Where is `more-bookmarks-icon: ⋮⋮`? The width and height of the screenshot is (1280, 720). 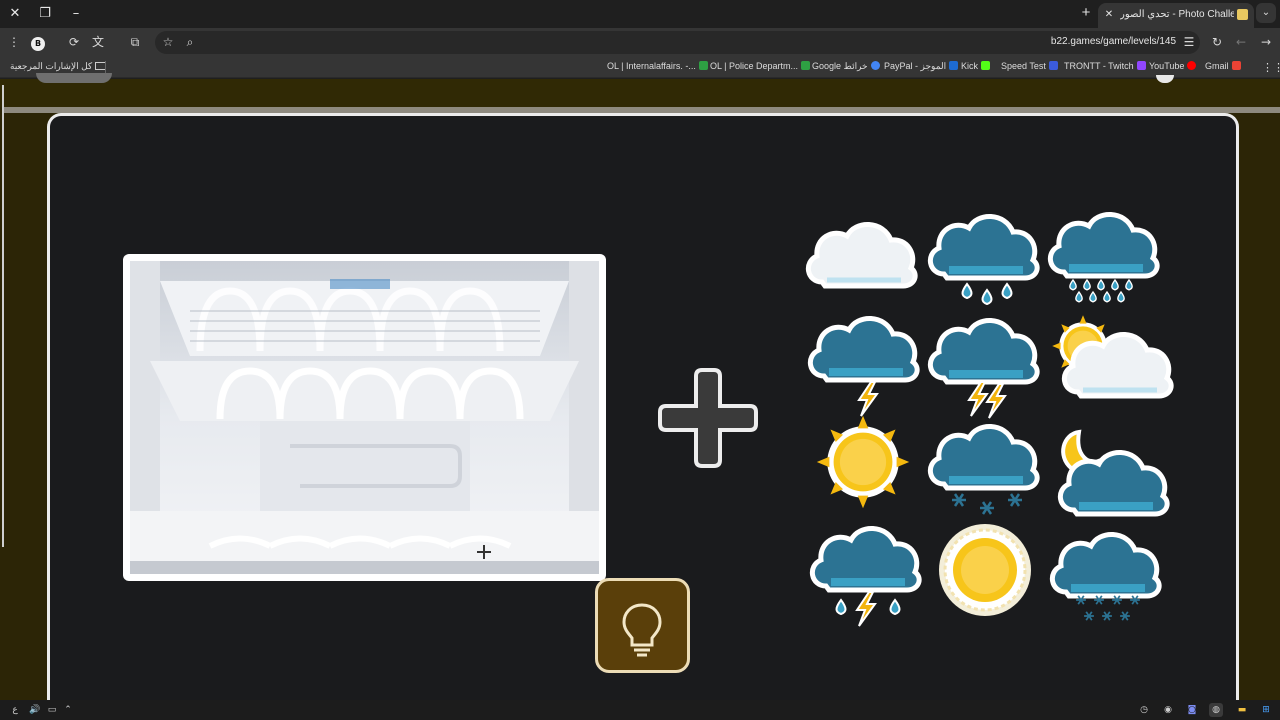
more-bookmarks-icon: ⋮⋮ is located at coordinates (1271, 67).